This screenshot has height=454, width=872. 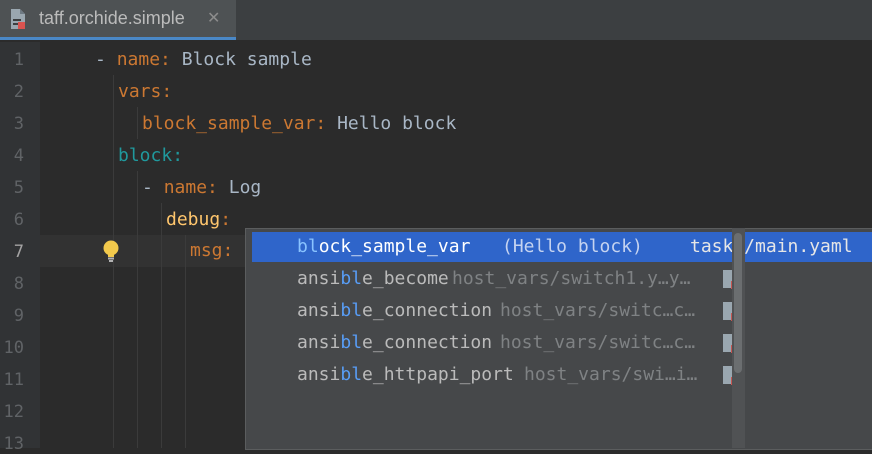 I want to click on completion-type-text: (Hello block), so click(x=572, y=246).